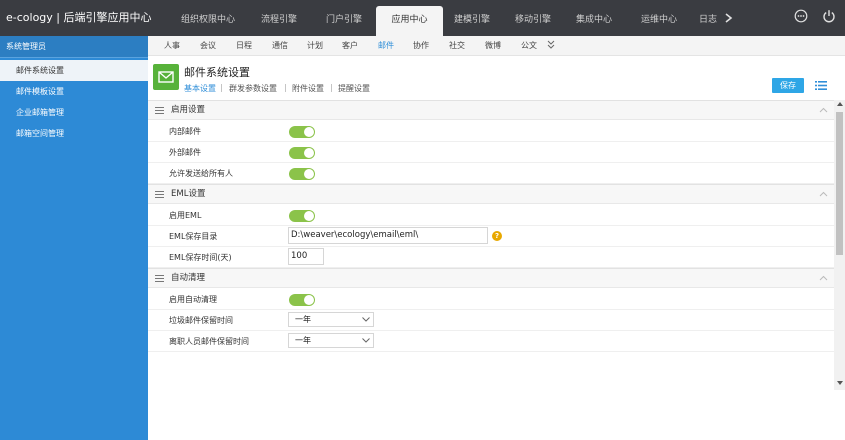 Image resolution: width=845 pixels, height=440 pixels. What do you see at coordinates (331, 319) in the screenshot?
I see `trash-keep-select: 一年` at bounding box center [331, 319].